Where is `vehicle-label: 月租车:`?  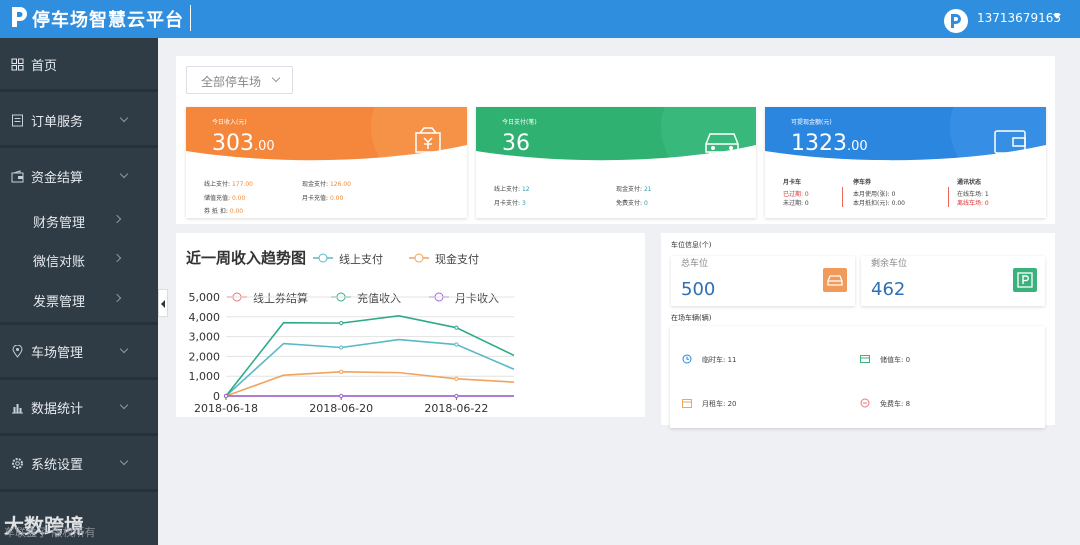
vehicle-label: 月租车: is located at coordinates (714, 404).